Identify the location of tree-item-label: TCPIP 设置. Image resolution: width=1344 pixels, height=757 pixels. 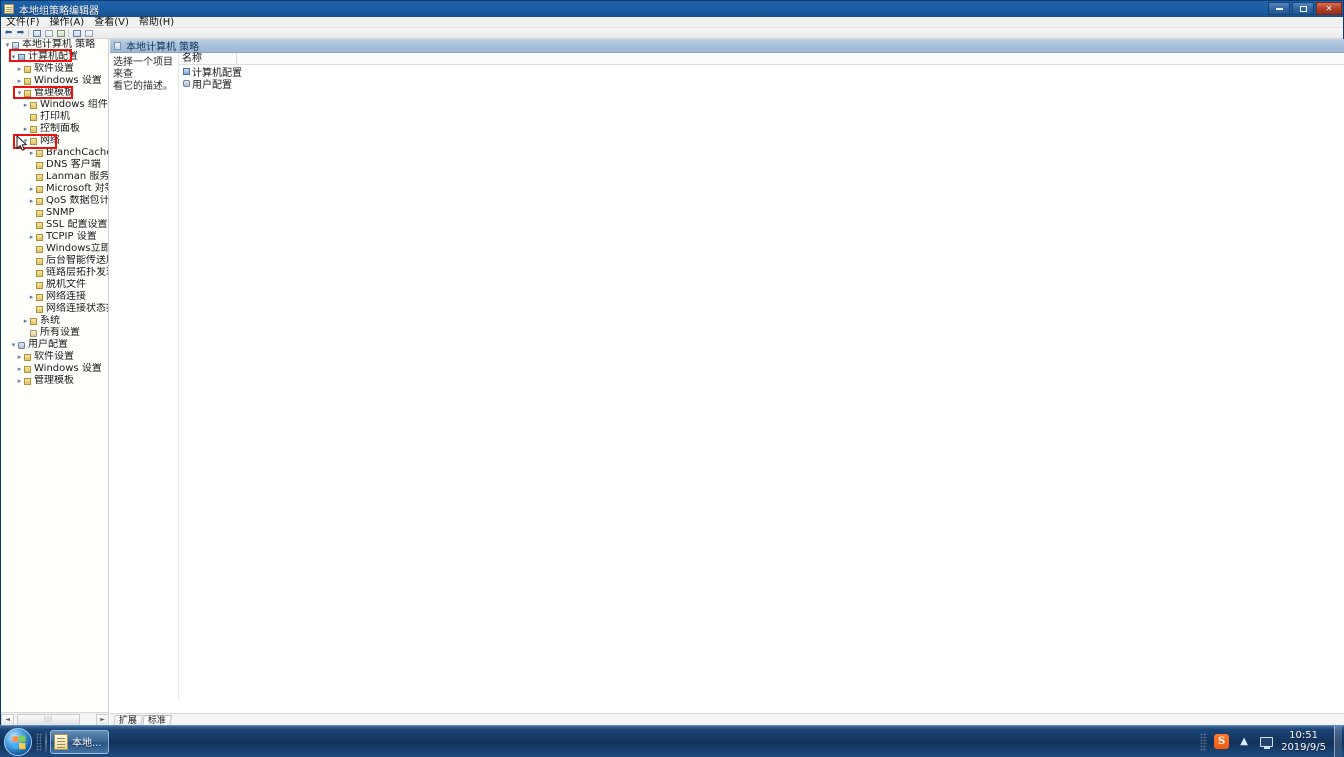
(71, 236).